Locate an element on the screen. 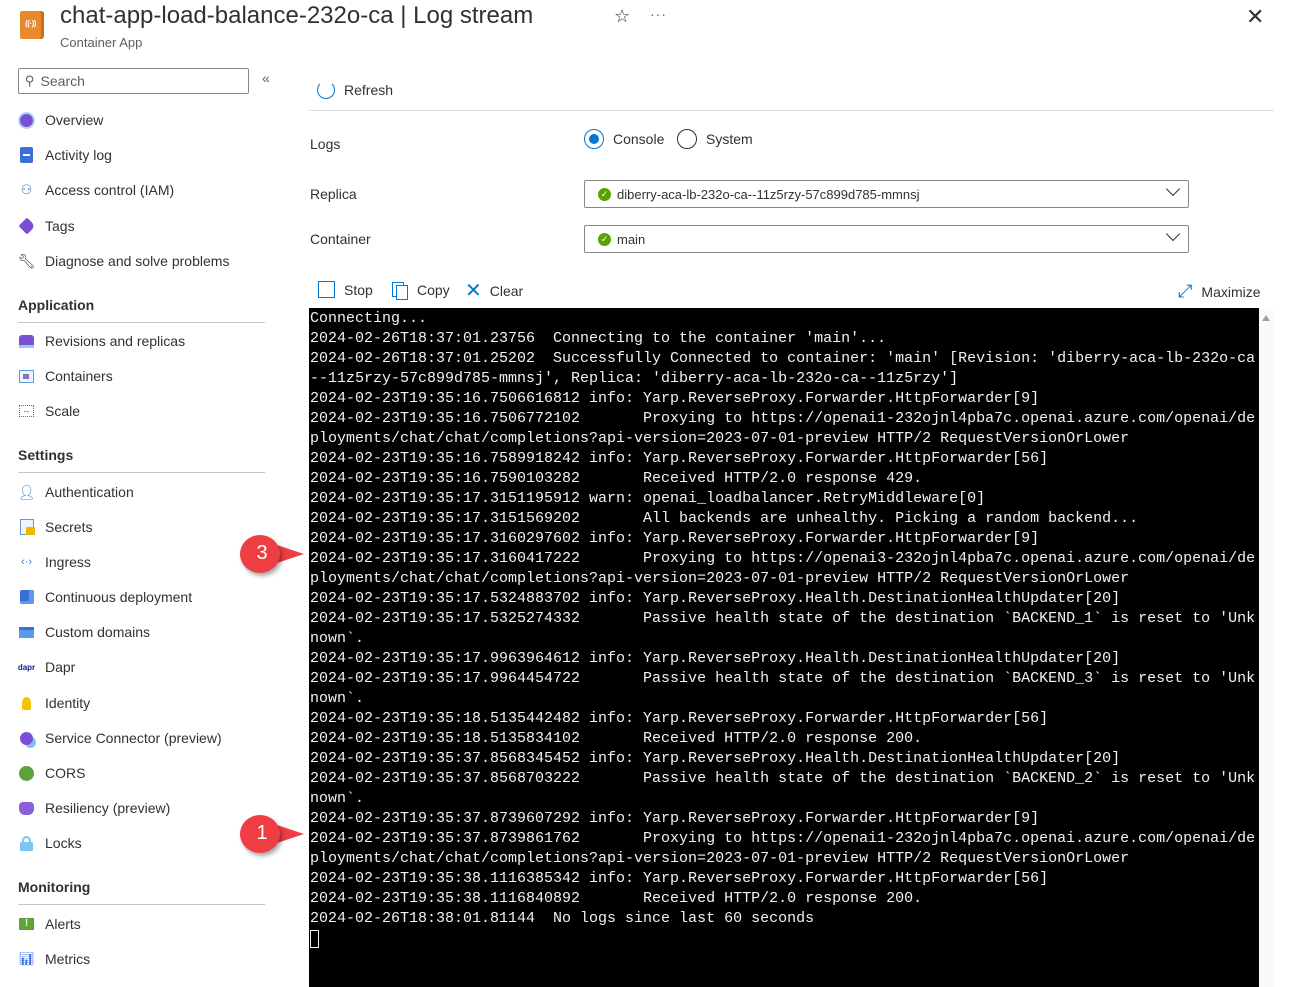 This screenshot has height=987, width=1294. sidebar-item-label: Metrics is located at coordinates (68, 959).